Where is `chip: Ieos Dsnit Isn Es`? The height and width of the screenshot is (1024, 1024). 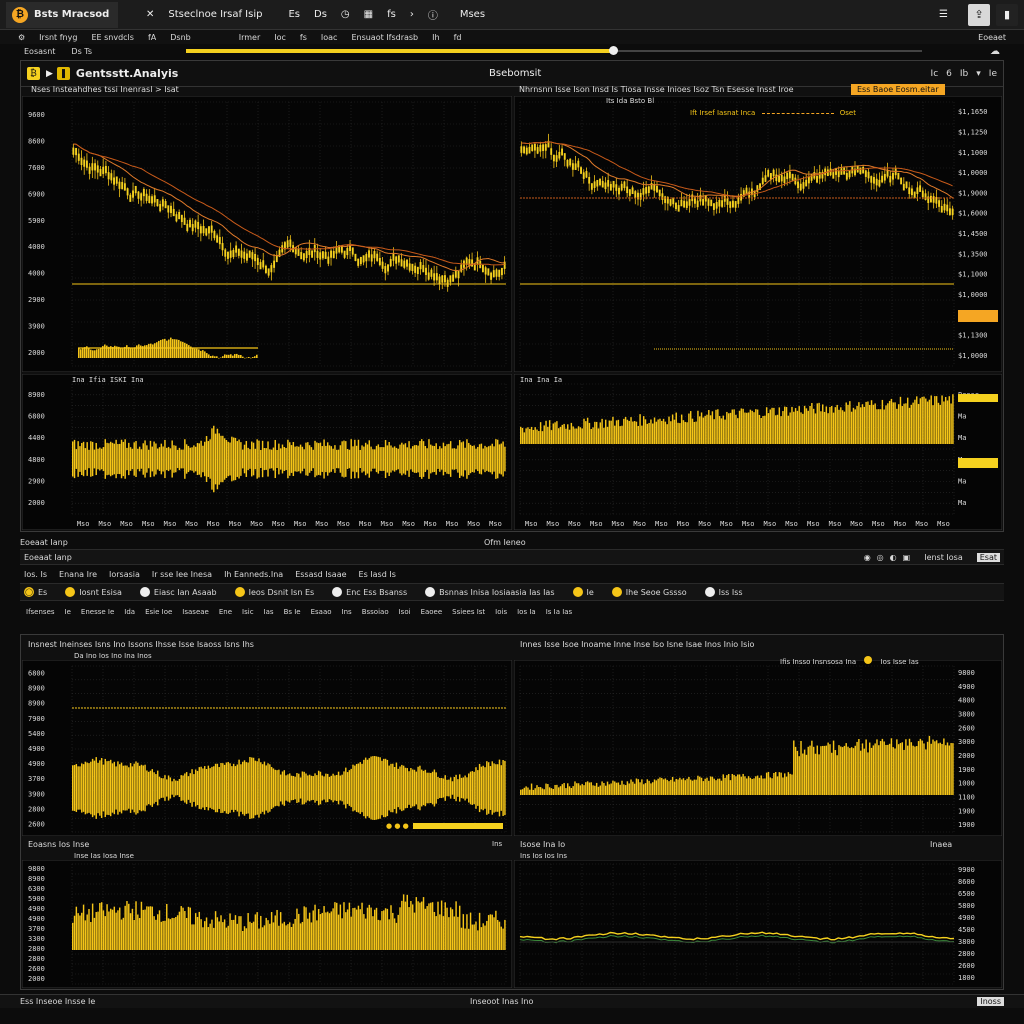 chip: Ieos Dsnit Isn Es is located at coordinates (274, 592).